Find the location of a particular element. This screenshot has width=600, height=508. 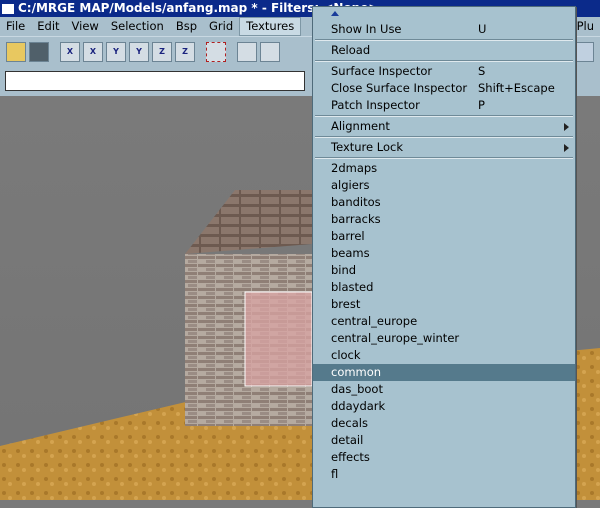

rotate-z-icon: Z is located at coordinates (185, 52).